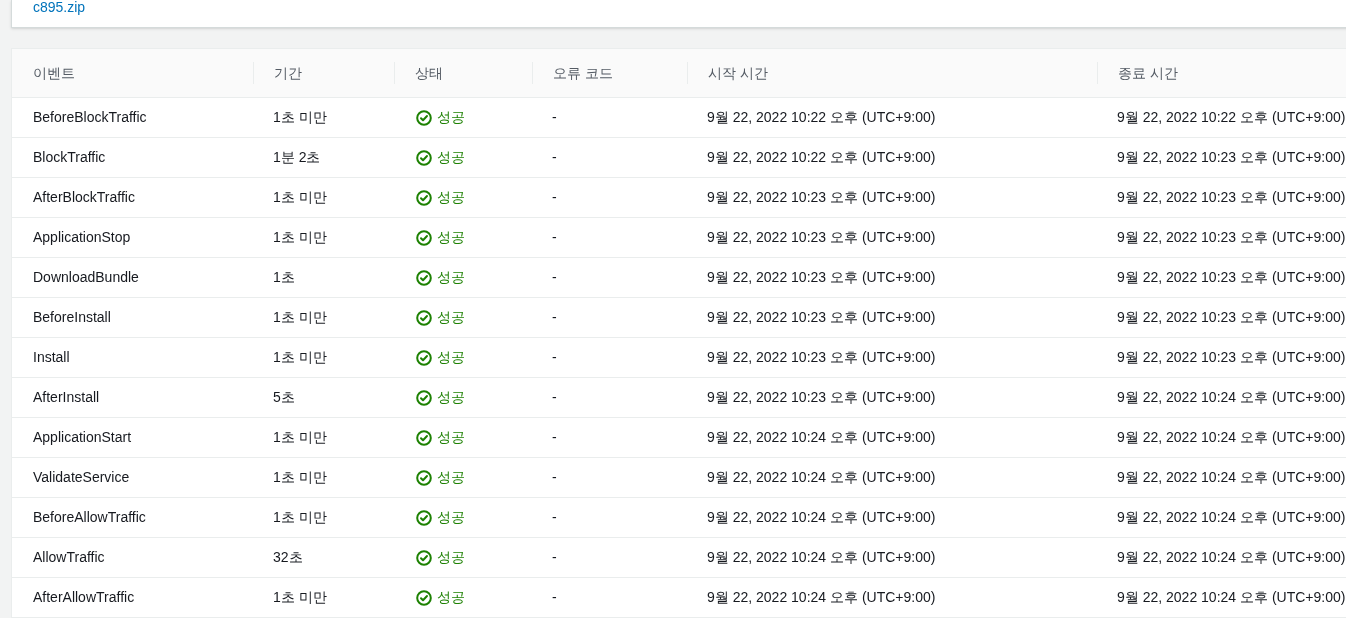 The width and height of the screenshot is (1346, 618). Describe the element at coordinates (69, 157) in the screenshot. I see `event-name: BlockTraffic` at that location.